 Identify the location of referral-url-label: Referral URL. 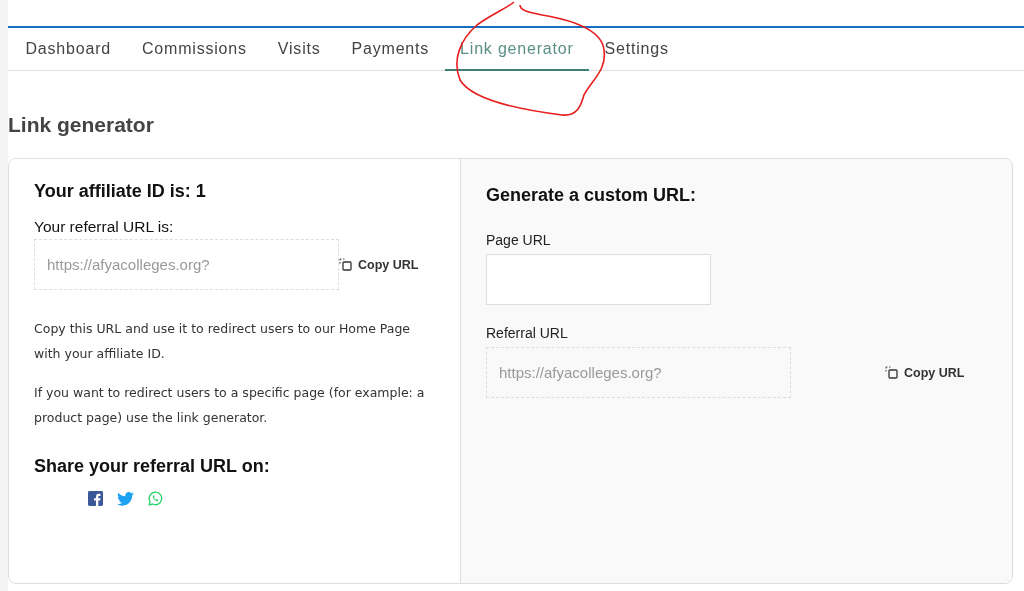
(527, 333).